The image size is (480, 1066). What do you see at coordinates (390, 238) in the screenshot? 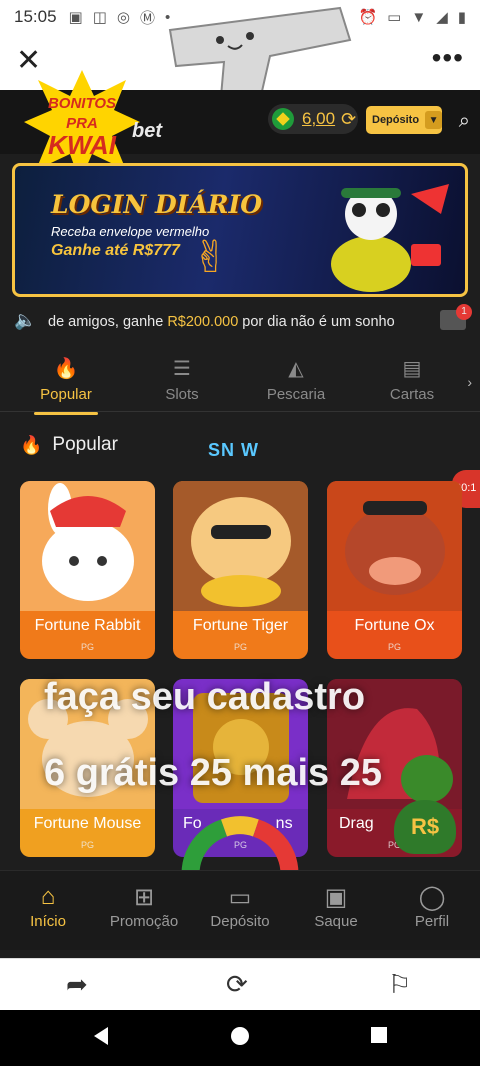
I see `panda-mascot` at bounding box center [390, 238].